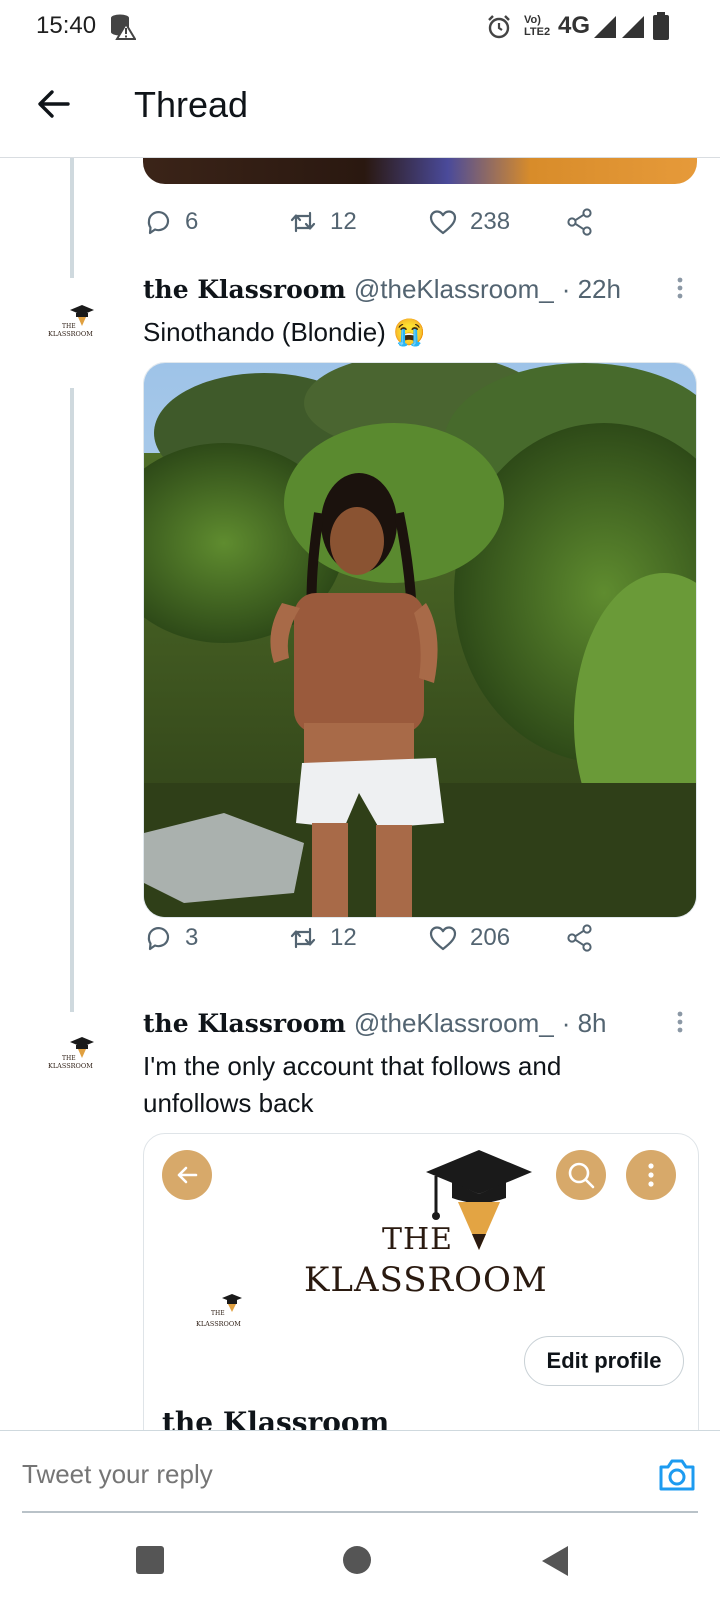 The width and height of the screenshot is (720, 1600). Describe the element at coordinates (555, 1561) in the screenshot. I see `triangle-back-icon` at that location.